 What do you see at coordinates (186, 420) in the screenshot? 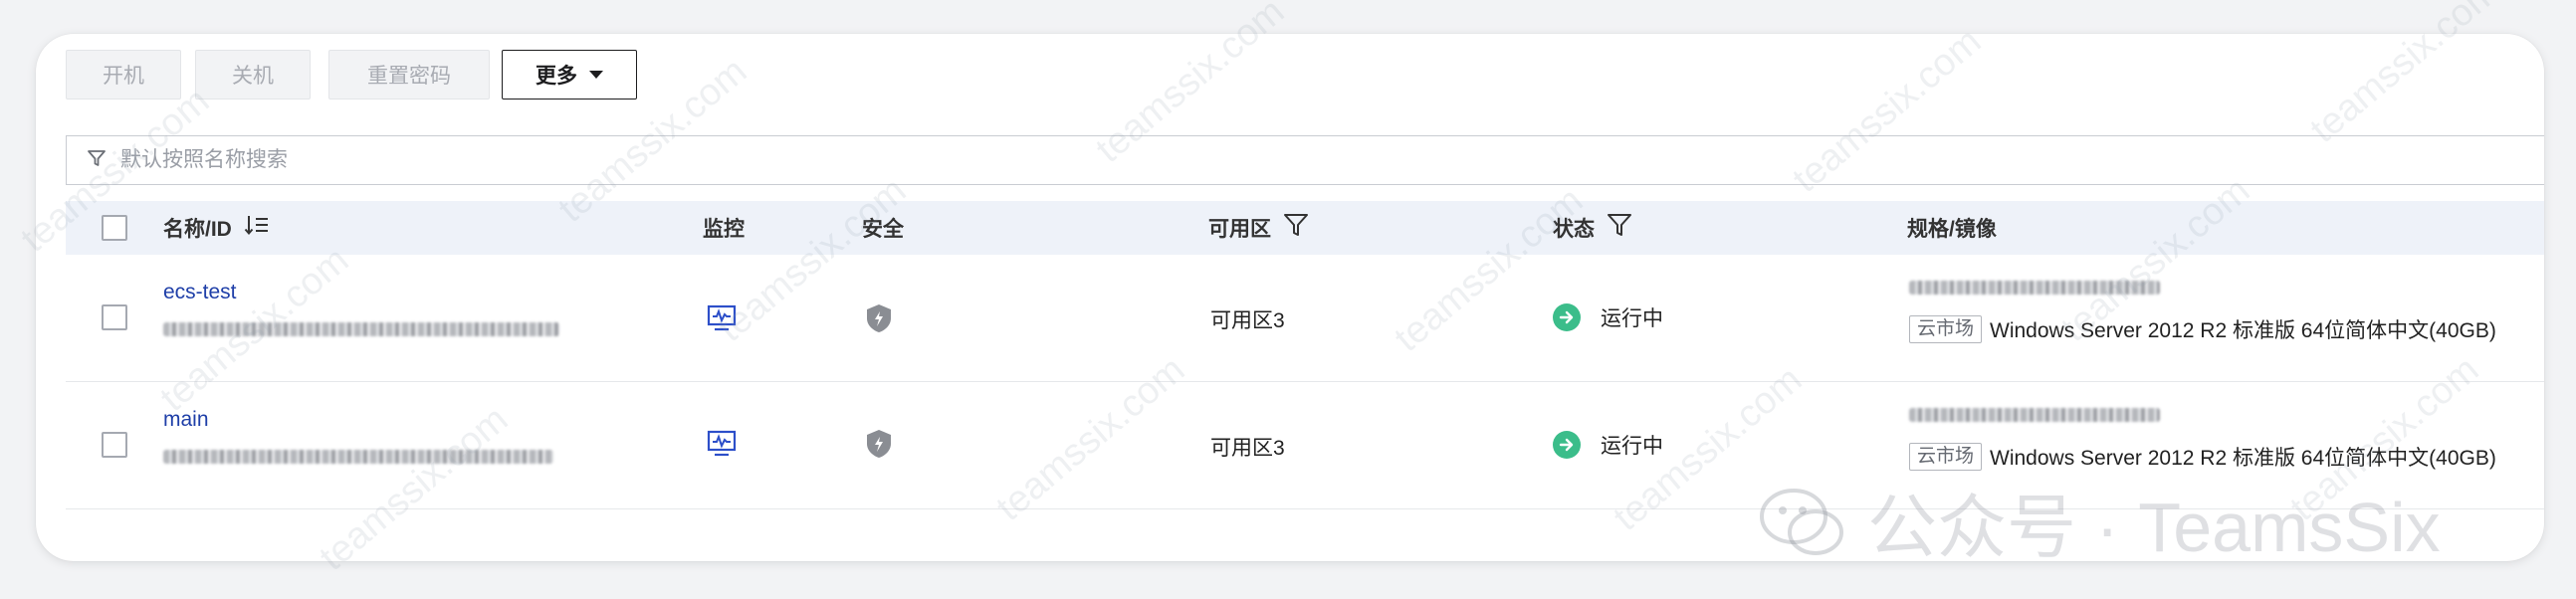
I see `instance-name-link: main` at bounding box center [186, 420].